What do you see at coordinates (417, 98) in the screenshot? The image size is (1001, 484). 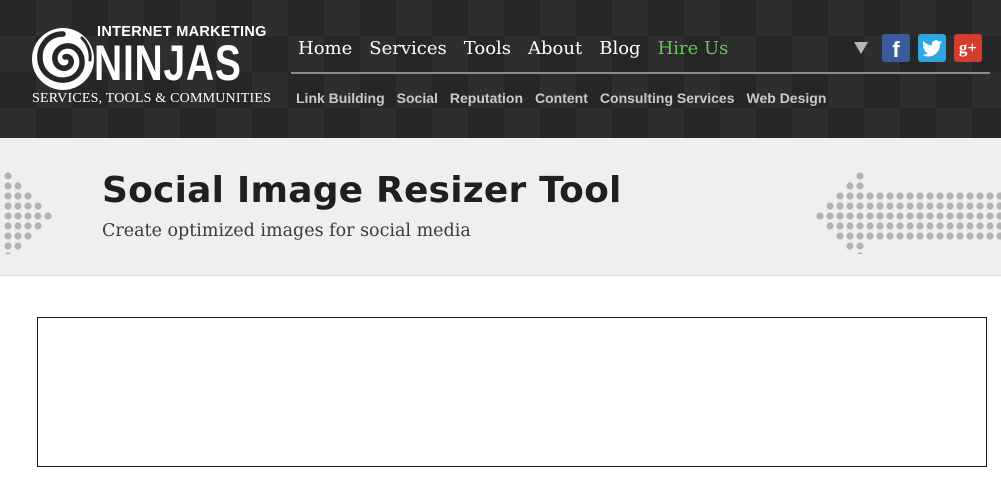 I see `subnav-social: Social` at bounding box center [417, 98].